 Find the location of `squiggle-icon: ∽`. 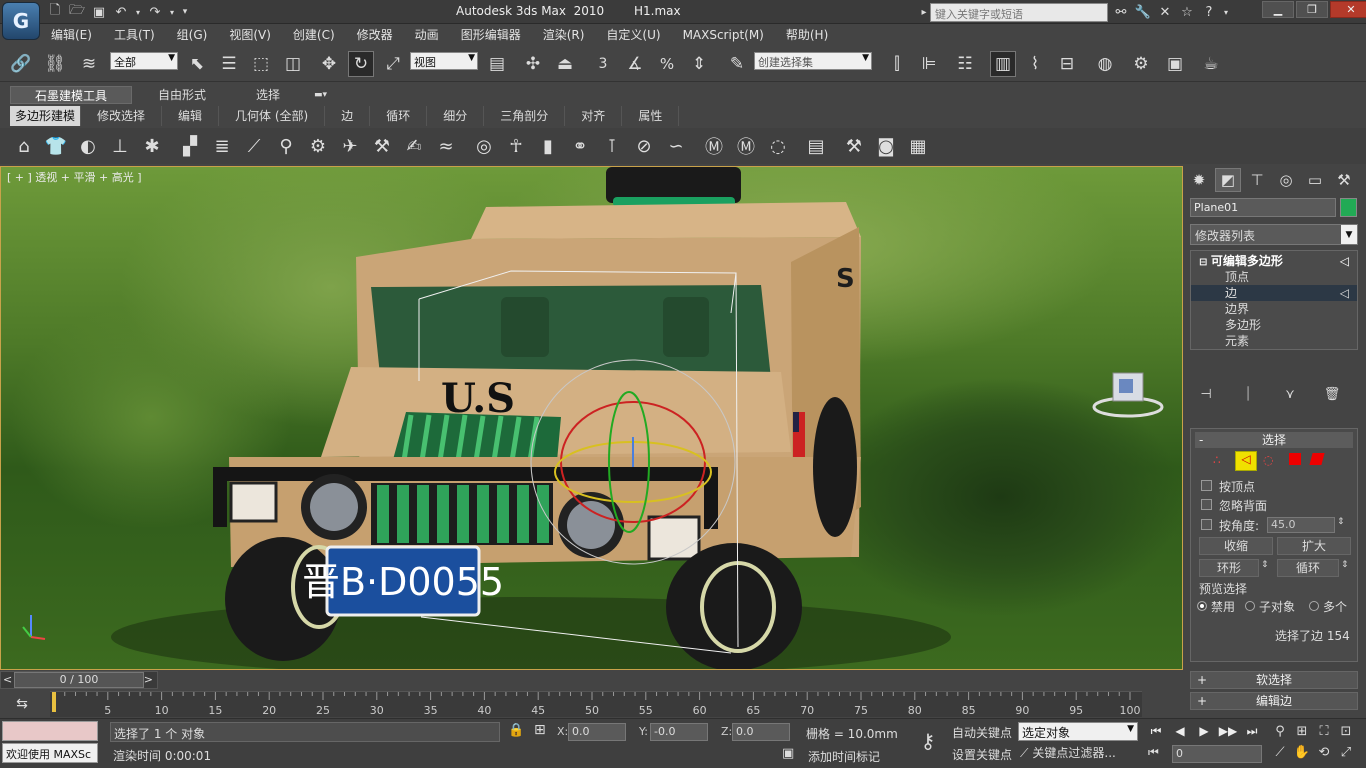

squiggle-icon: ∽ is located at coordinates (676, 146).